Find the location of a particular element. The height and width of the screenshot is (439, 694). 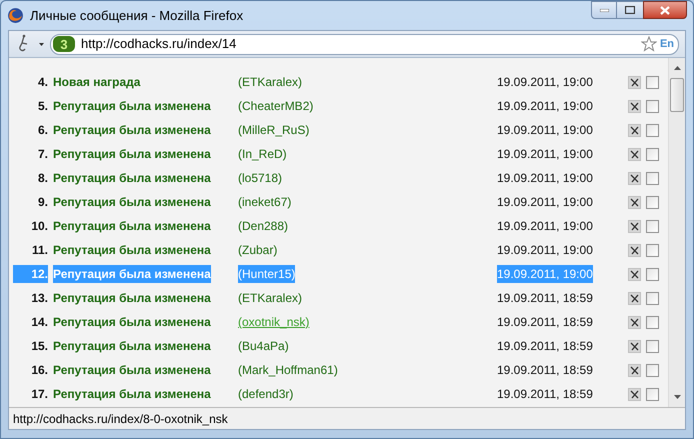

author-link: (Mark_Hoffman61) is located at coordinates (288, 370).